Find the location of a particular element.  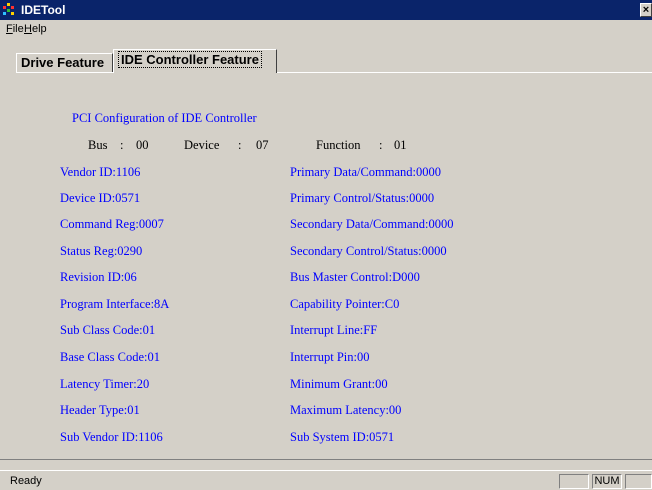

field-secondary-data-command: Secondary Data/Command:0000 is located at coordinates (372, 224).